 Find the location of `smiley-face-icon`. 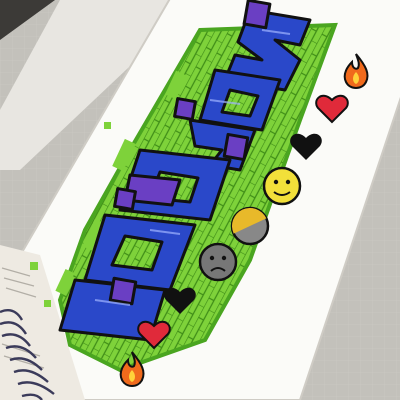

smiley-face-icon is located at coordinates (282, 186).